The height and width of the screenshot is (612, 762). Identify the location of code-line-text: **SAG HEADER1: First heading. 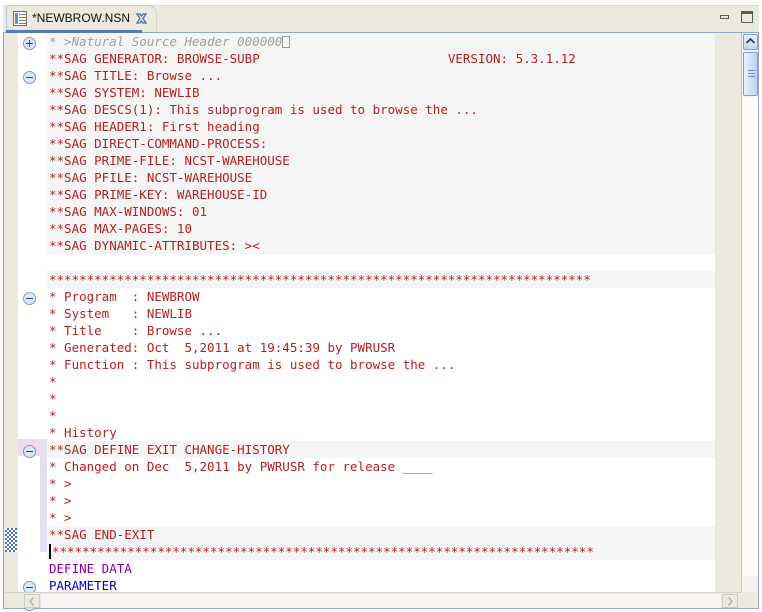
(154, 126).